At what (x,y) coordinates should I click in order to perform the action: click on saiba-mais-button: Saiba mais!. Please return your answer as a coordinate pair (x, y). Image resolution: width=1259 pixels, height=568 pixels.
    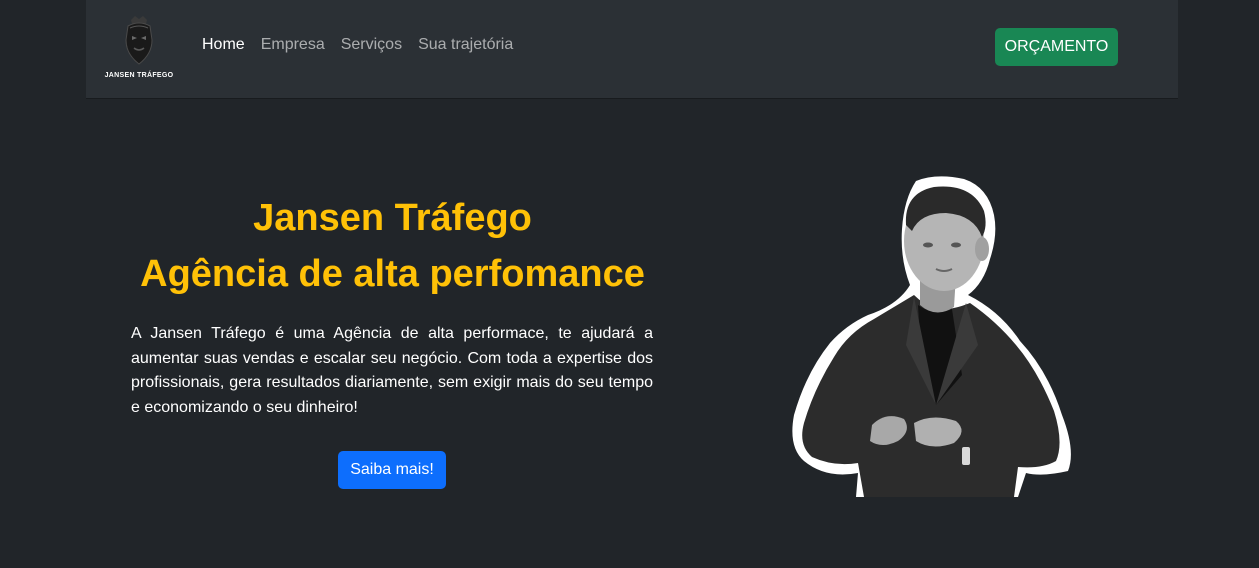
    Looking at the image, I should click on (392, 470).